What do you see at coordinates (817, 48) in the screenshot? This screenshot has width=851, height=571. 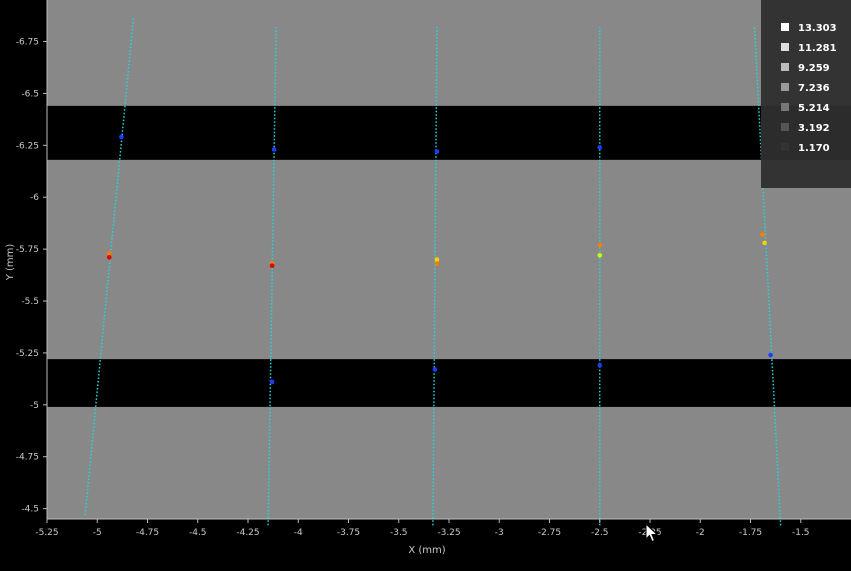 I see `legend-label: 11.281` at bounding box center [817, 48].